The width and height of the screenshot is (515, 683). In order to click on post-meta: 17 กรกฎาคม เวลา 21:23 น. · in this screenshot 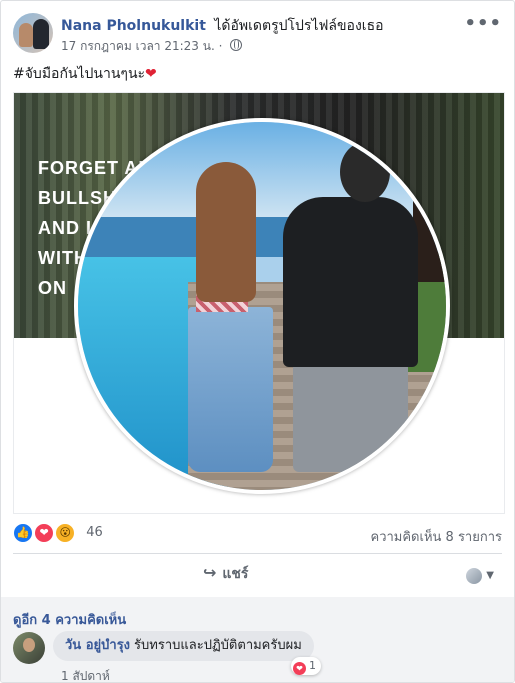, I will do `click(152, 46)`.